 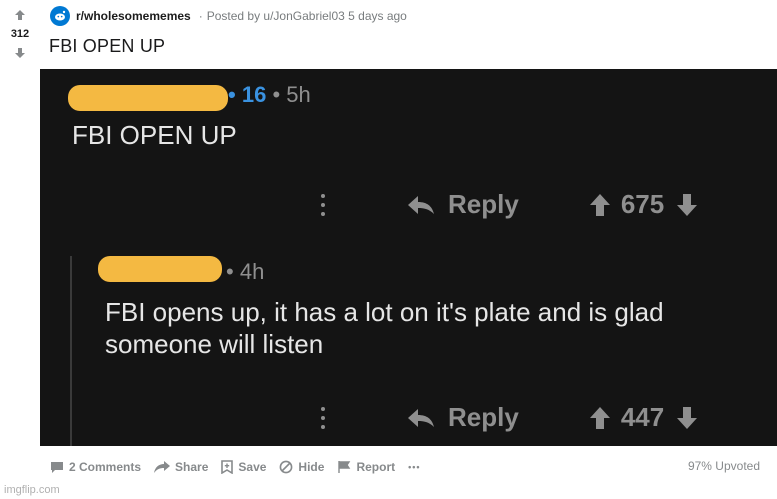 What do you see at coordinates (723, 466) in the screenshot?
I see `upvote-ratio: 97% Upvoted` at bounding box center [723, 466].